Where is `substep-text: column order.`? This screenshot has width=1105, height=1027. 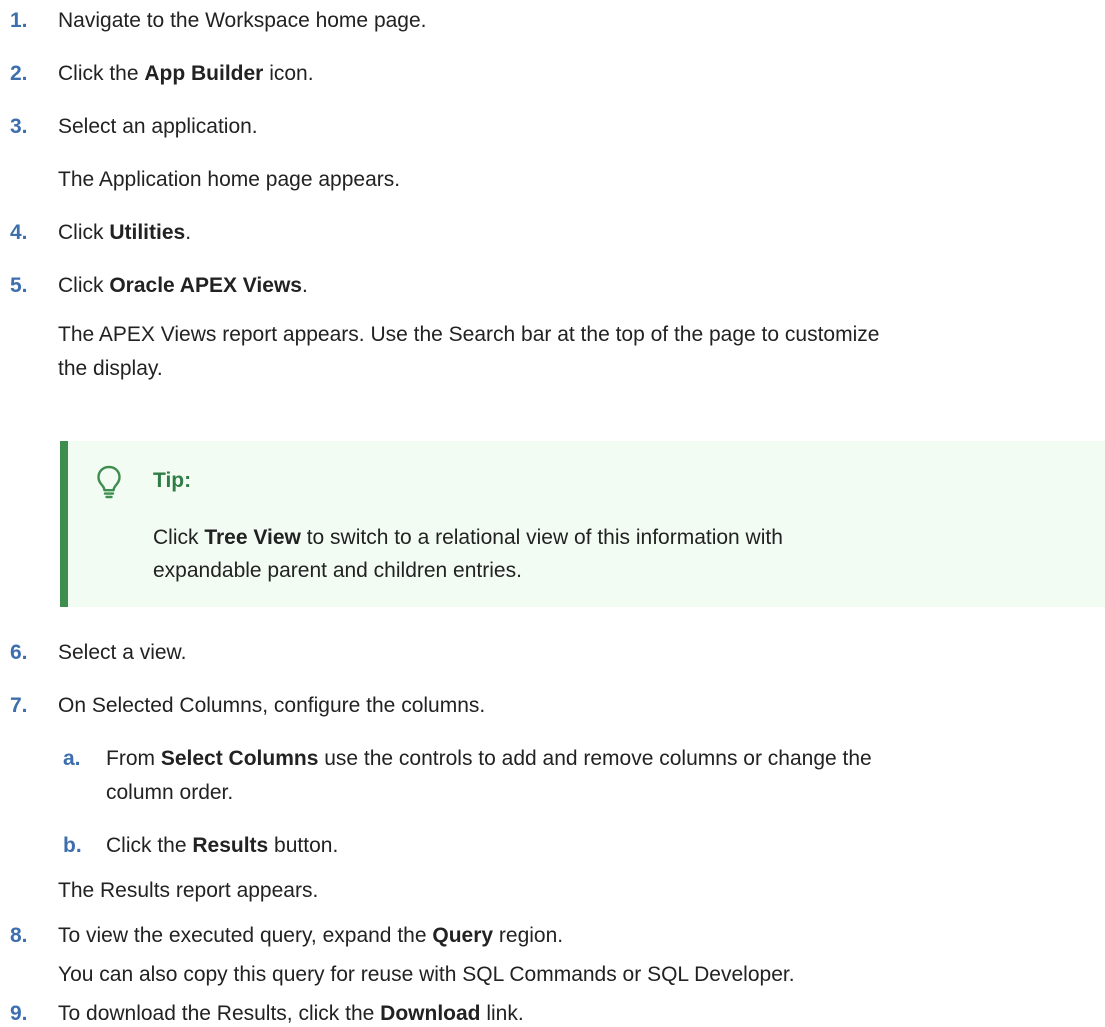 substep-text: column order. is located at coordinates (170, 792).